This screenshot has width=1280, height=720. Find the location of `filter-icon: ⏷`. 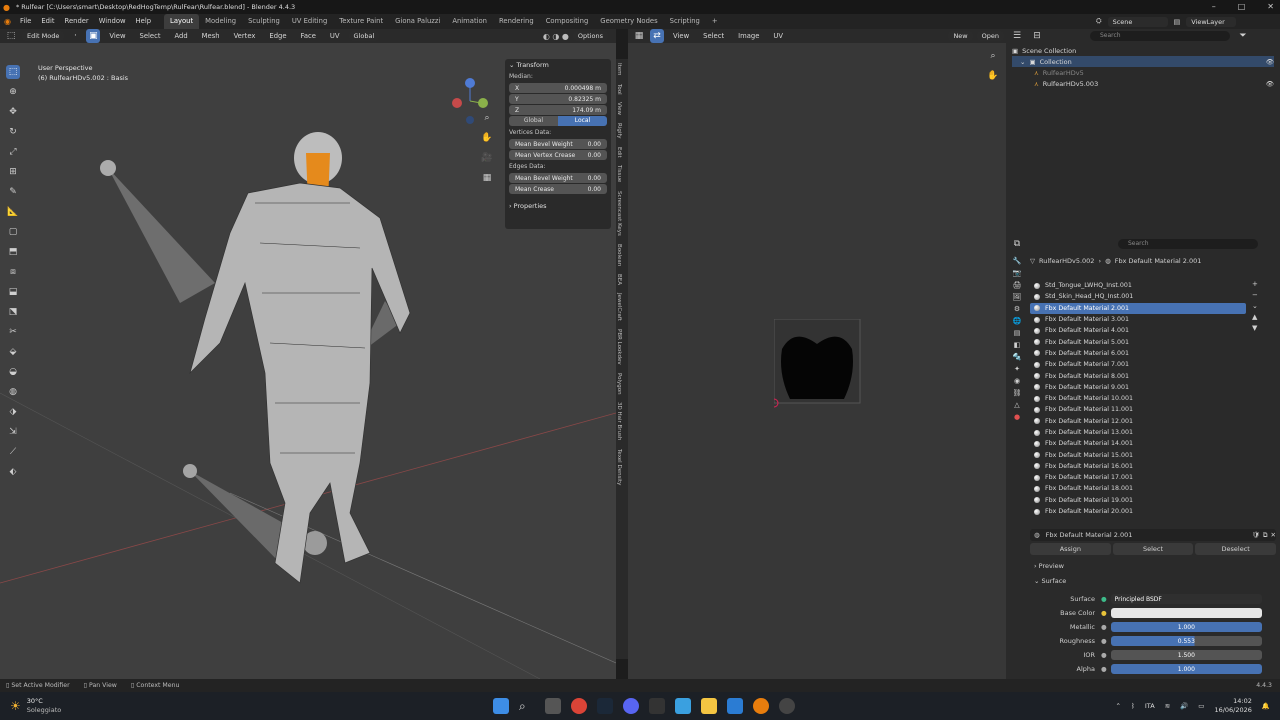

filter-icon: ⏷ is located at coordinates (1243, 36).